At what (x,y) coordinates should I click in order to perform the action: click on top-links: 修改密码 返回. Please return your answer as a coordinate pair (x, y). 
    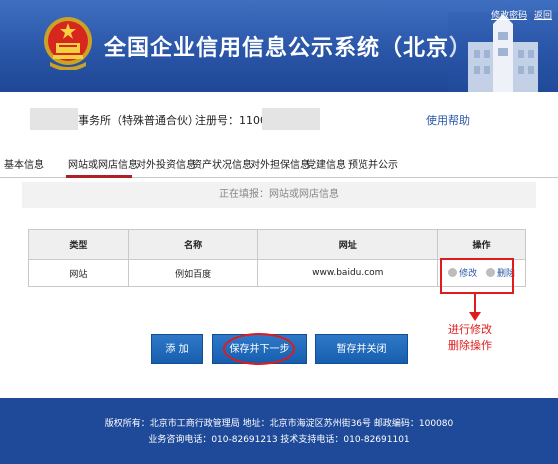
    Looking at the image, I should click on (519, 14).